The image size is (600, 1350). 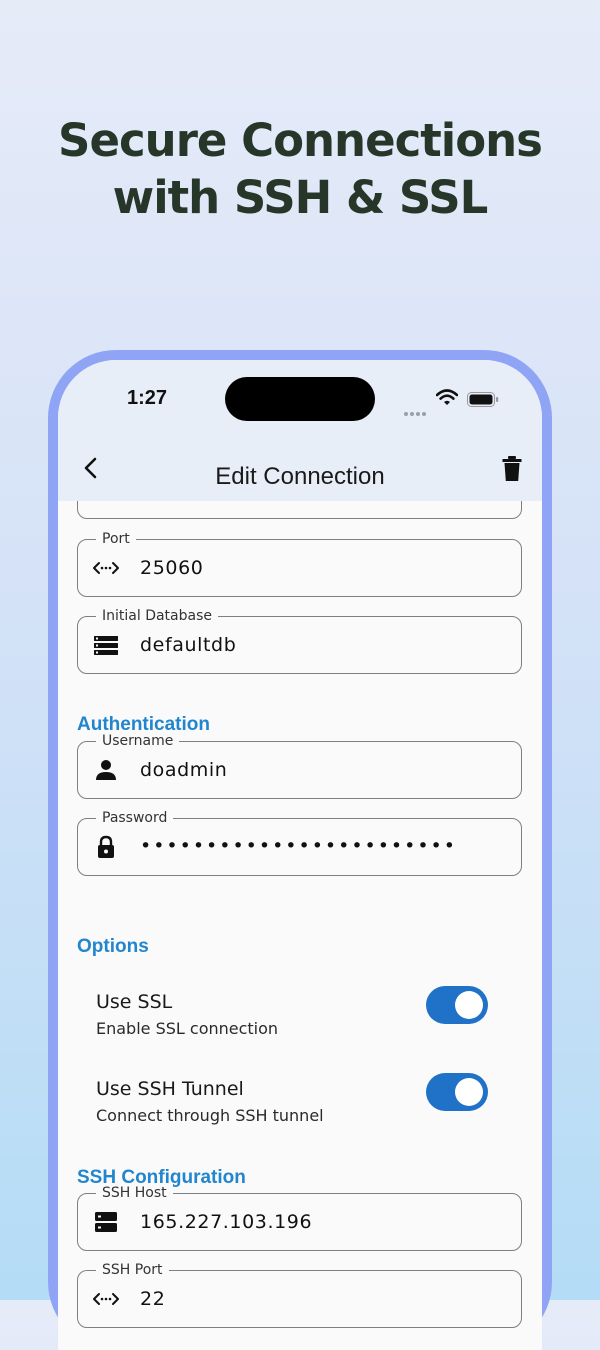 What do you see at coordinates (299, 640) in the screenshot?
I see `database-field: Initial Database defaultdb` at bounding box center [299, 640].